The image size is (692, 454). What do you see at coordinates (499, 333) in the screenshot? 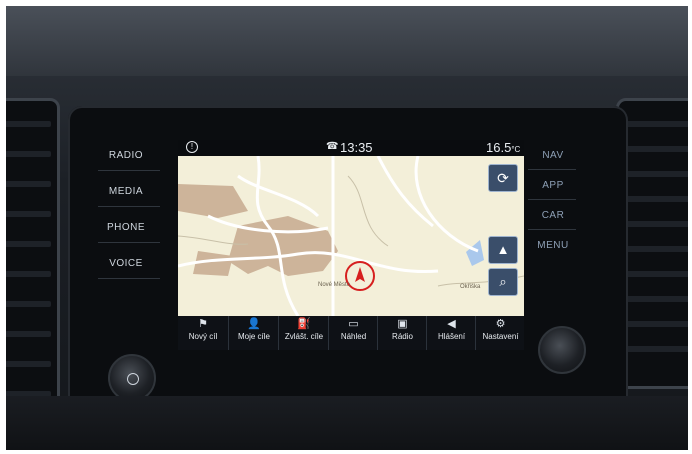
I see `settings-button: ⚙ Nastavení` at bounding box center [499, 333].